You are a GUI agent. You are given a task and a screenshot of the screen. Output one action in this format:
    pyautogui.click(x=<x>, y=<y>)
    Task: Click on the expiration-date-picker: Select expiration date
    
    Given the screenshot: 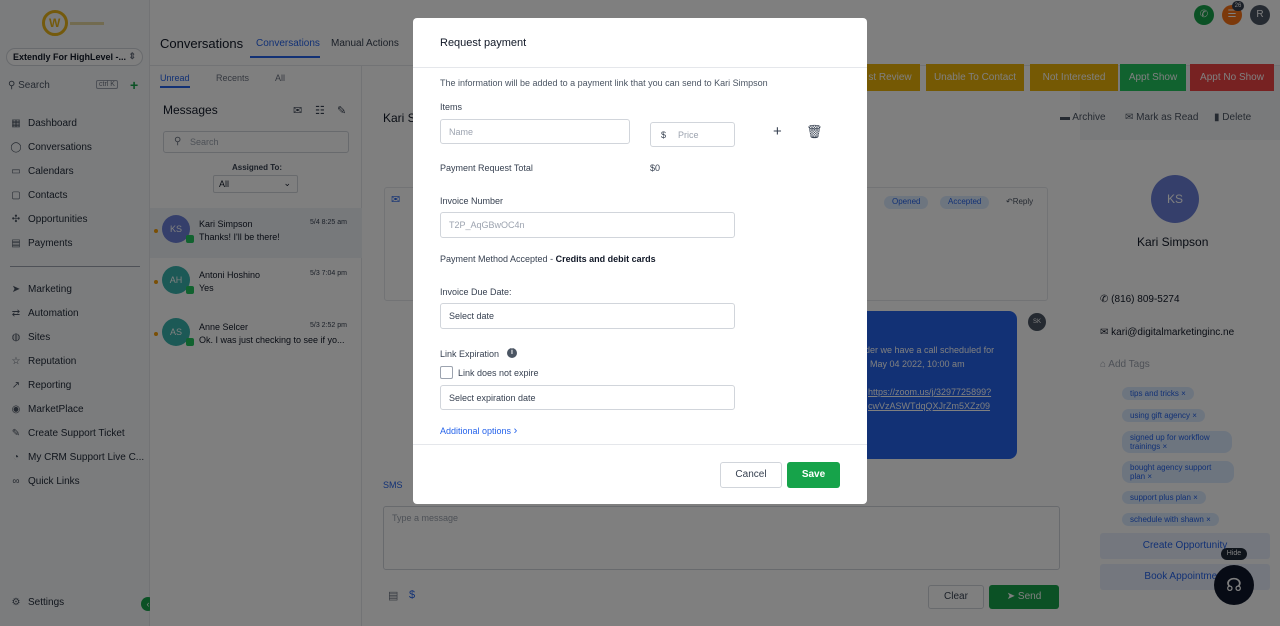 What is the action you would take?
    pyautogui.click(x=587, y=397)
    